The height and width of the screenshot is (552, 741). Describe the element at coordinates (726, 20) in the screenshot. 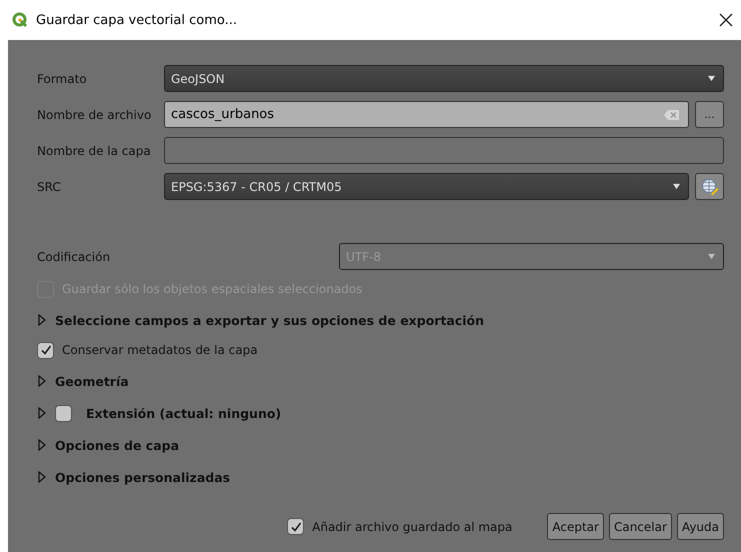

I see `close-icon` at that location.